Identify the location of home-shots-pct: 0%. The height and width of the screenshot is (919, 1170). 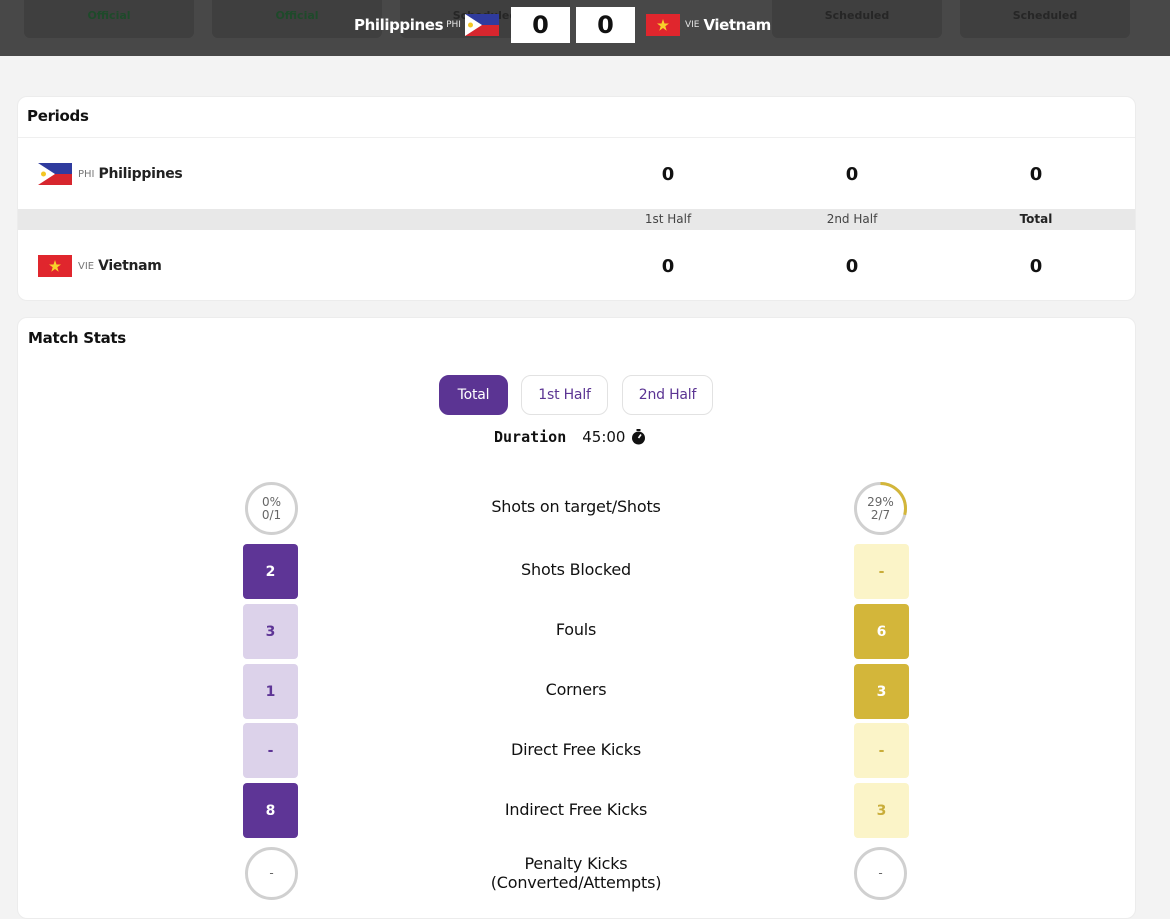
(271, 501).